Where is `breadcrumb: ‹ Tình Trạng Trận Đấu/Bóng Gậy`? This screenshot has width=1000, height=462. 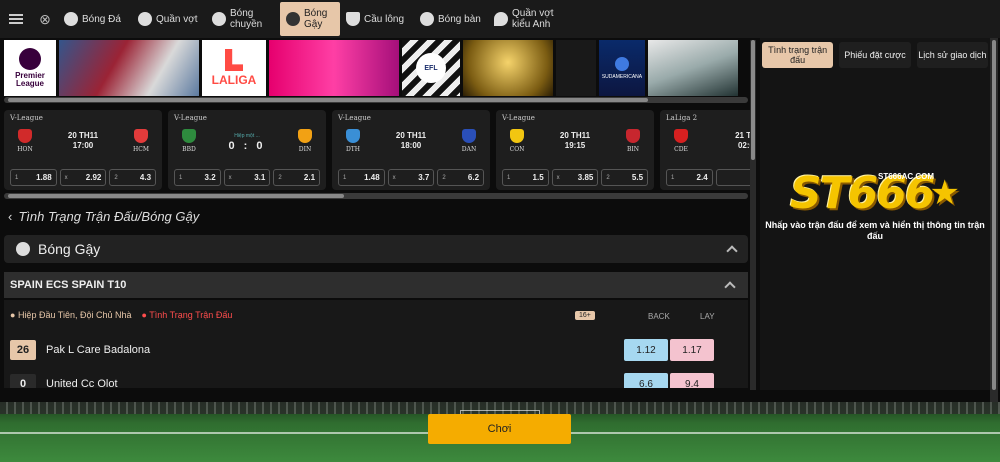 breadcrumb: ‹ Tình Trạng Trận Đấu/Bóng Gậy is located at coordinates (103, 216).